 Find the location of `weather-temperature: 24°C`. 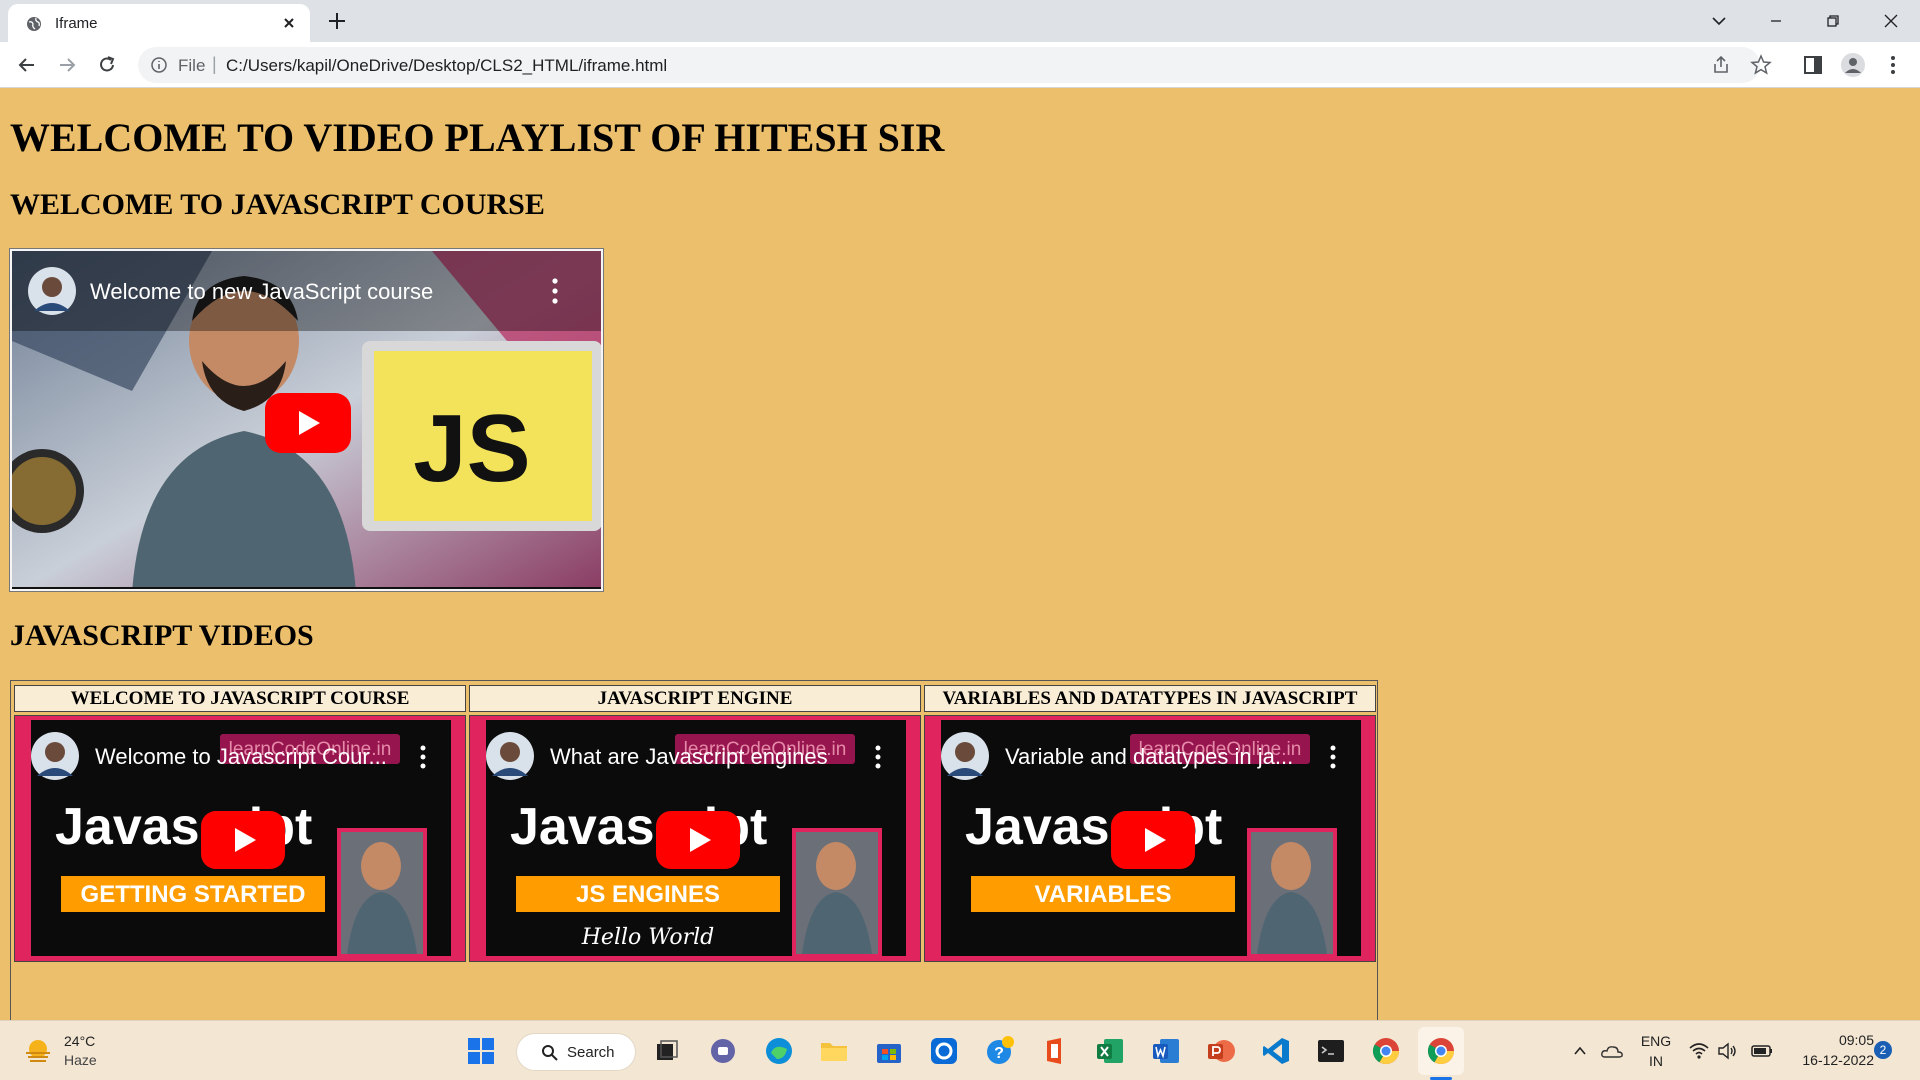

weather-temperature: 24°C is located at coordinates (80, 1041).